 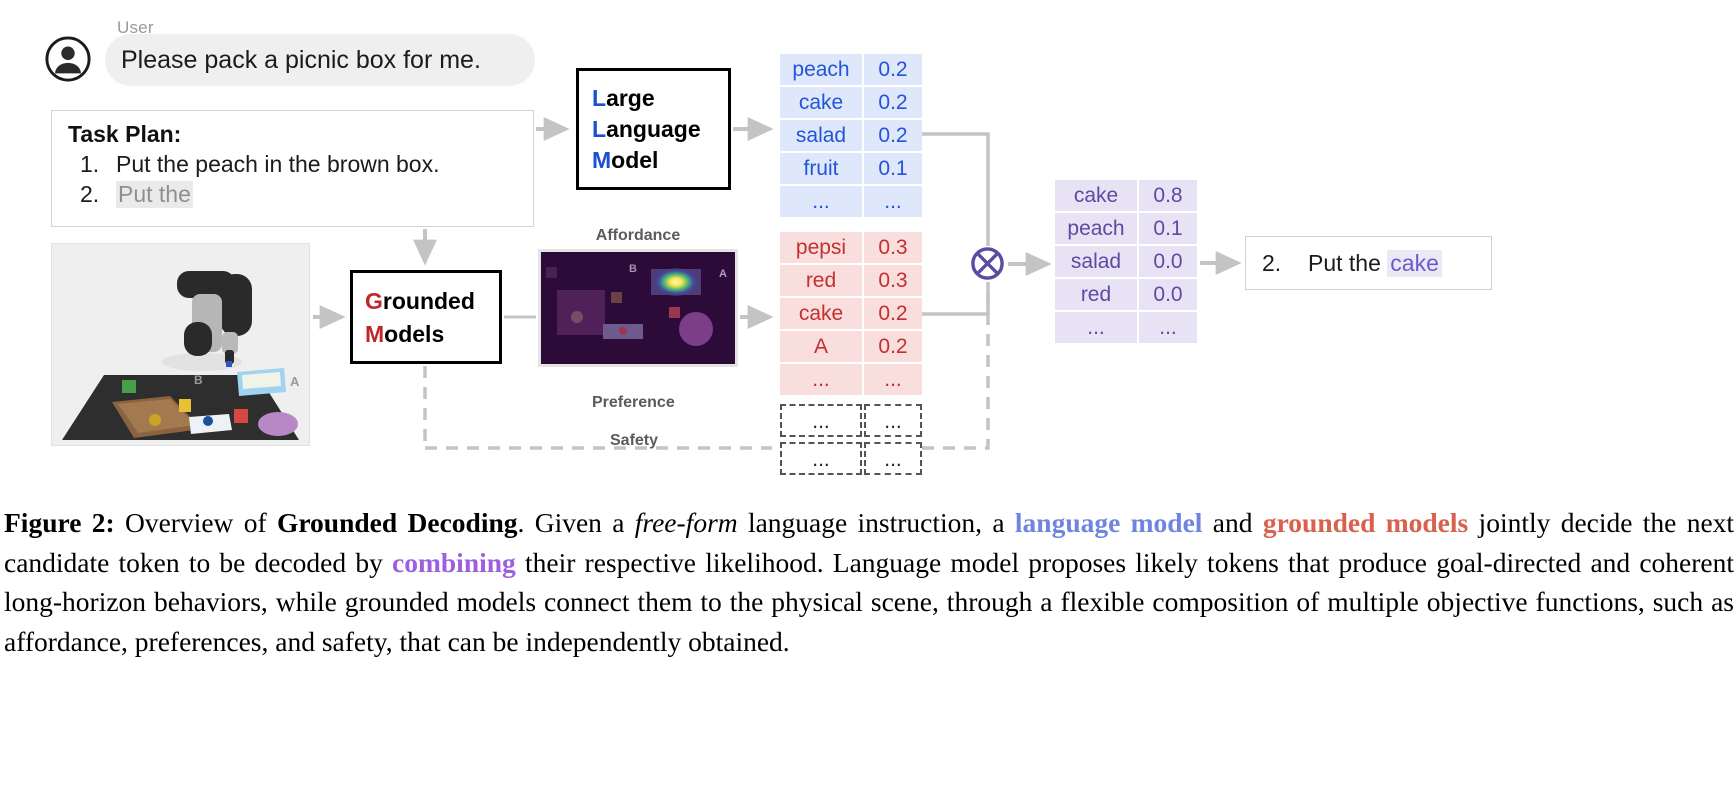 I want to click on llm-line-2: Language, so click(x=660, y=129).